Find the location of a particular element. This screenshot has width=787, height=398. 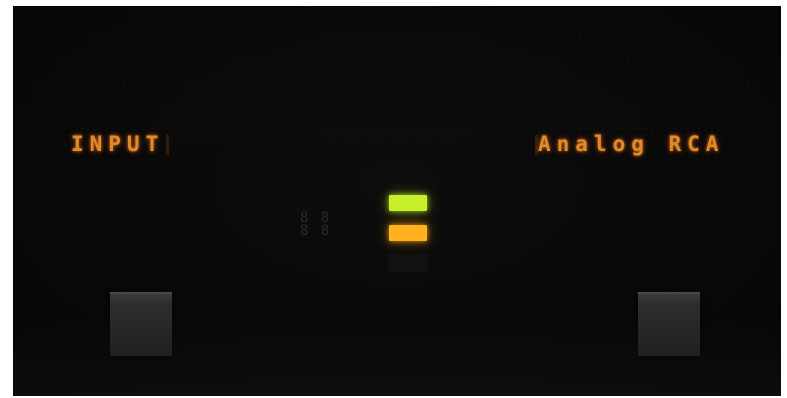

unlit-segment-digits: 8 8 8 8 is located at coordinates (316, 224).